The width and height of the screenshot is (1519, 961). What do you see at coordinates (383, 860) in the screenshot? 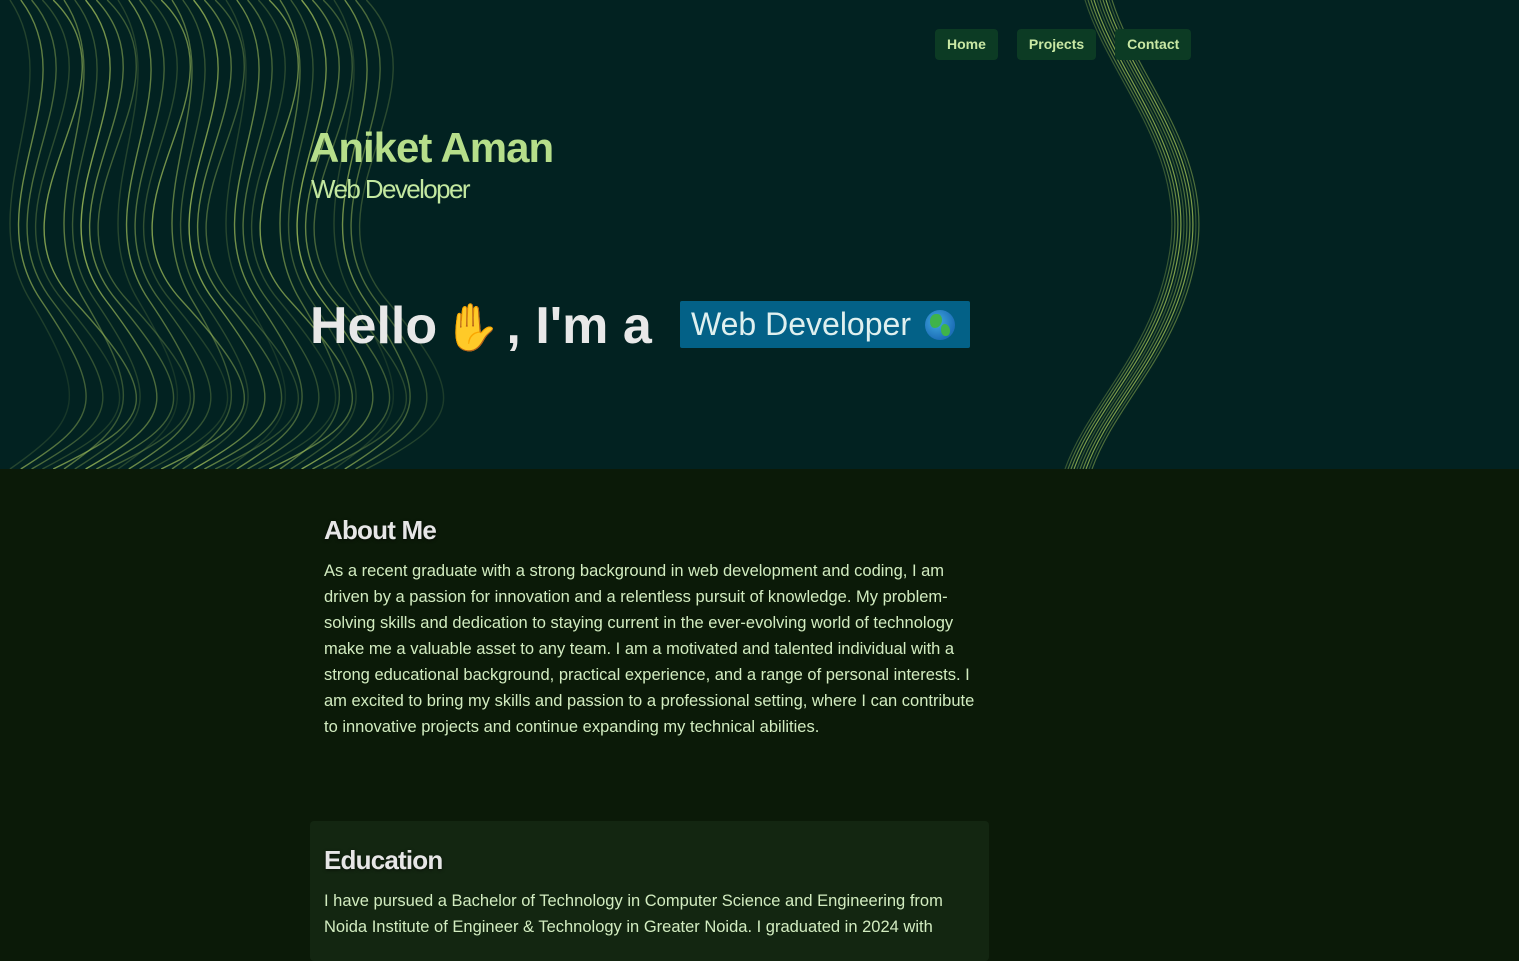
I see `education-title: Education` at bounding box center [383, 860].